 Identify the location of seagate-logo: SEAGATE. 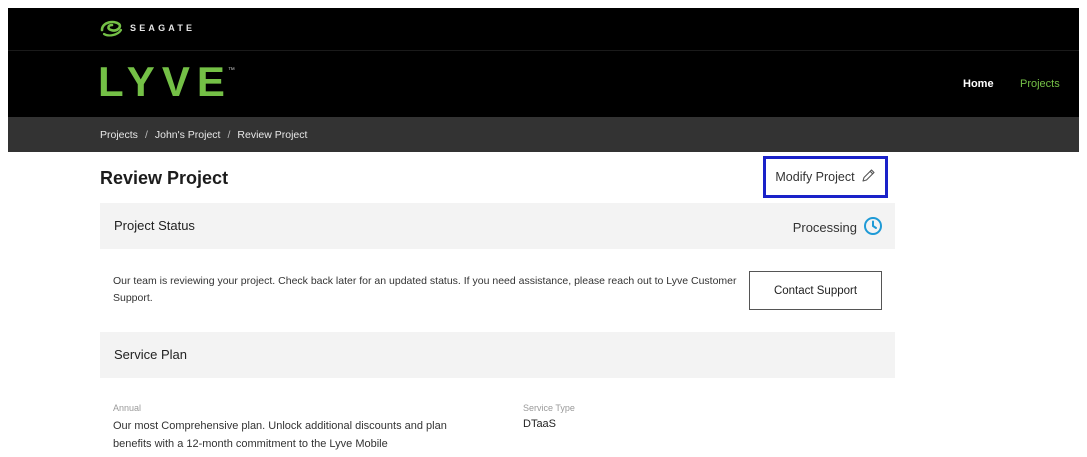
(146, 28).